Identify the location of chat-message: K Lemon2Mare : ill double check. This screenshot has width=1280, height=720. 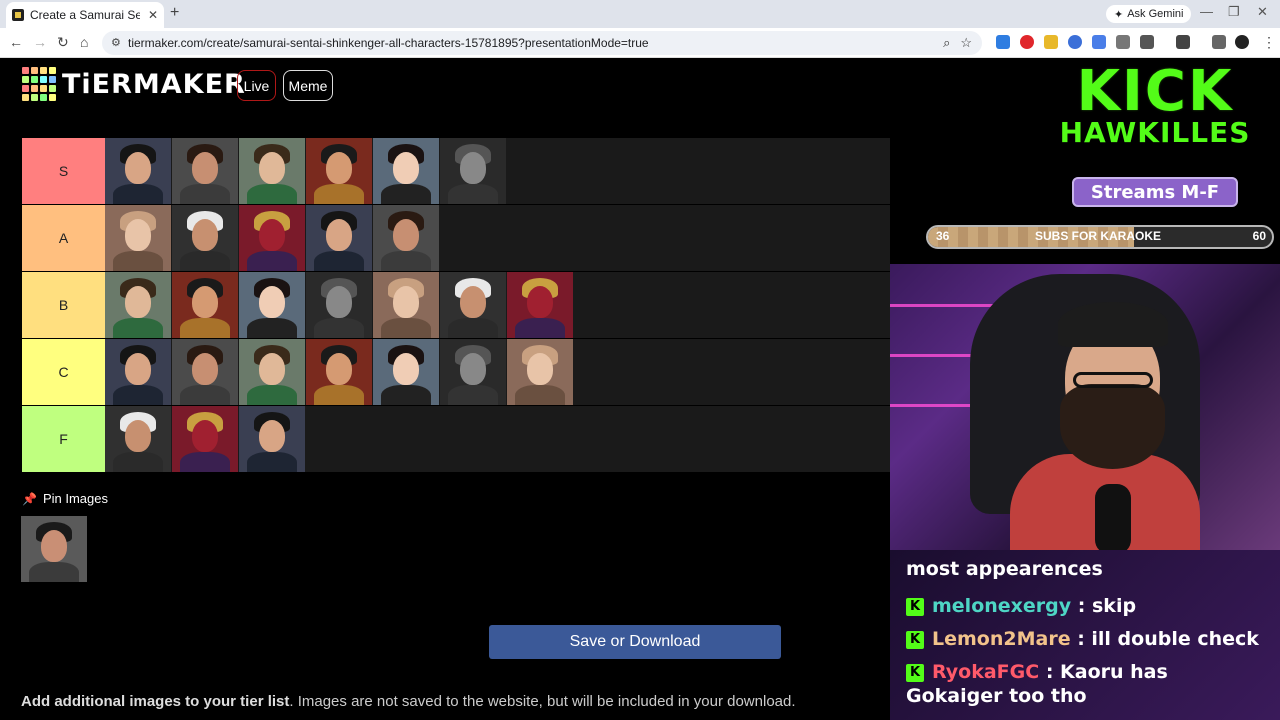
(1086, 639).